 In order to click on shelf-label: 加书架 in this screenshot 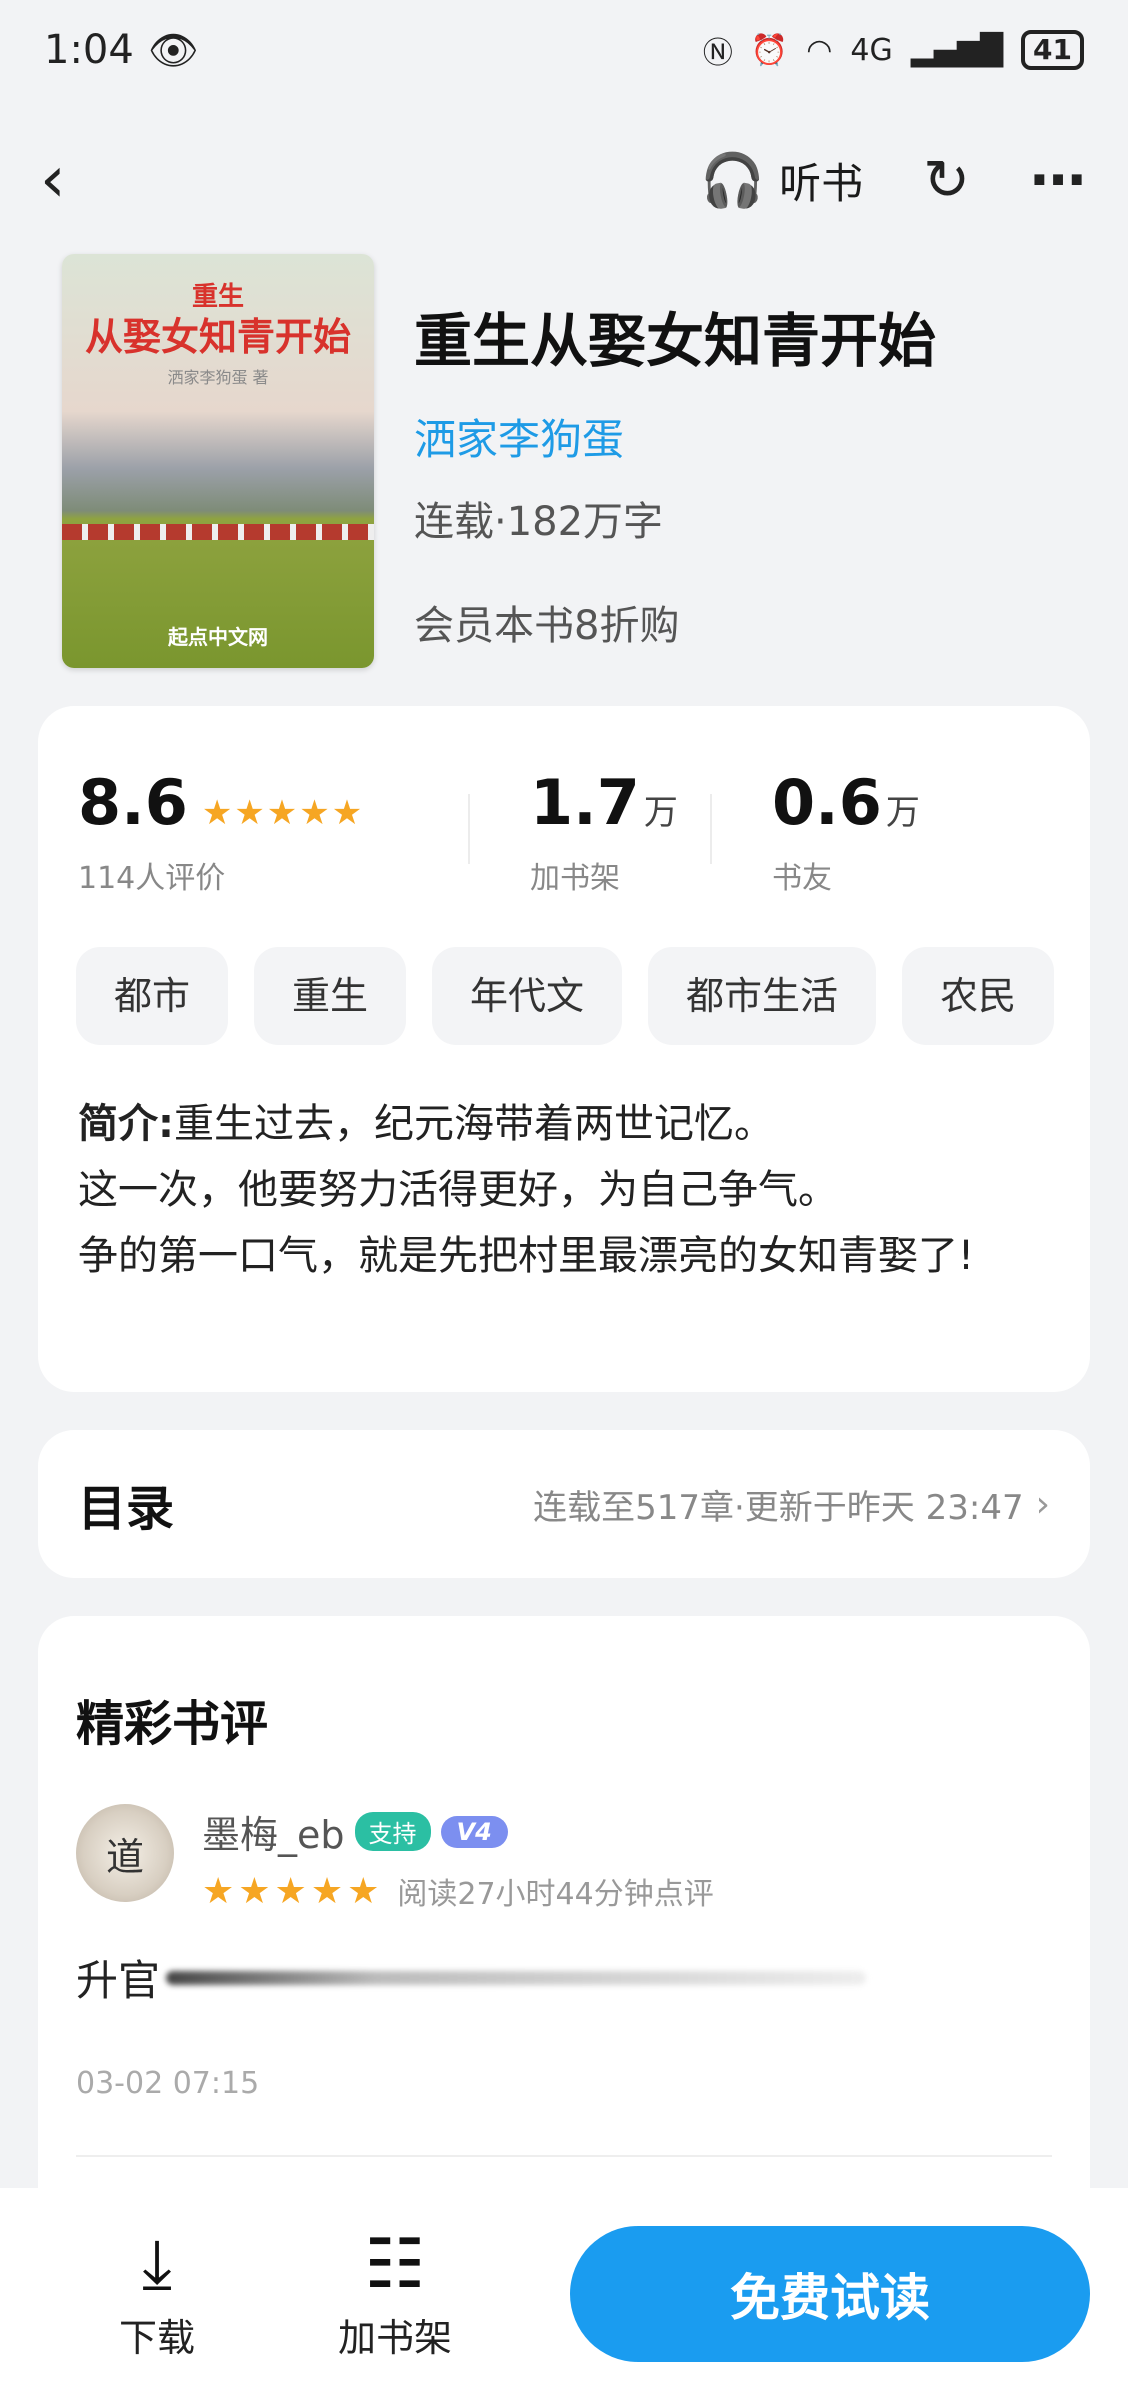, I will do `click(575, 878)`.